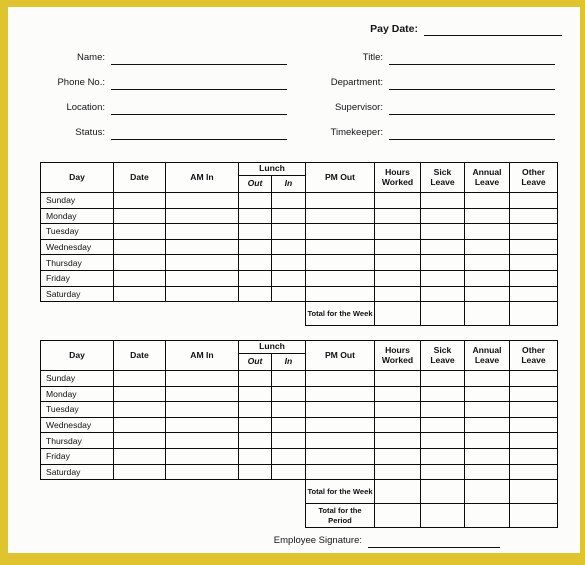  What do you see at coordinates (199, 83) in the screenshot?
I see `phone-no-input` at bounding box center [199, 83].